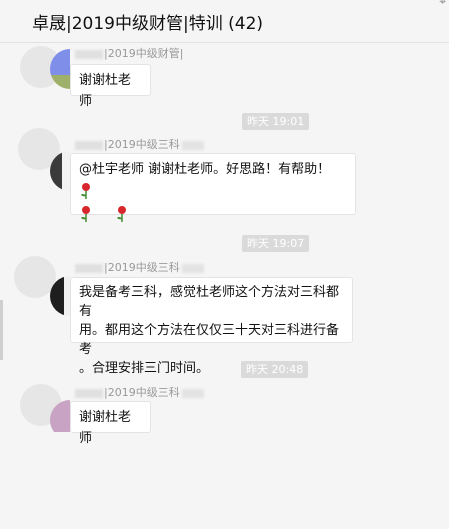  Describe the element at coordinates (1, 330) in the screenshot. I see `scrollbar` at that location.